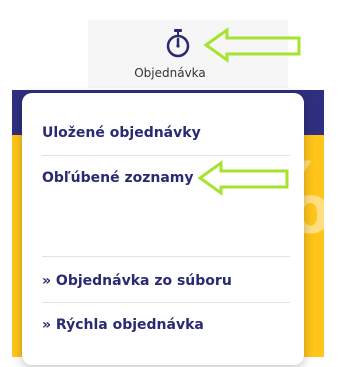  What do you see at coordinates (178, 43) in the screenshot?
I see `stopwatch-icon` at bounding box center [178, 43].